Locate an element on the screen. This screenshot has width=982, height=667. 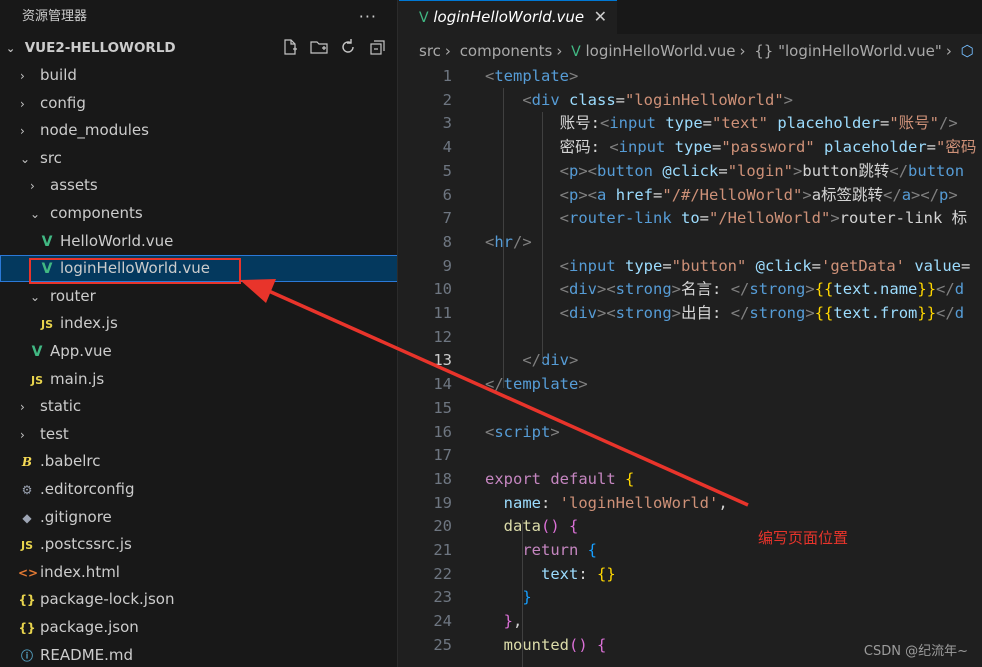
code-token: div is located at coordinates (583, 289).